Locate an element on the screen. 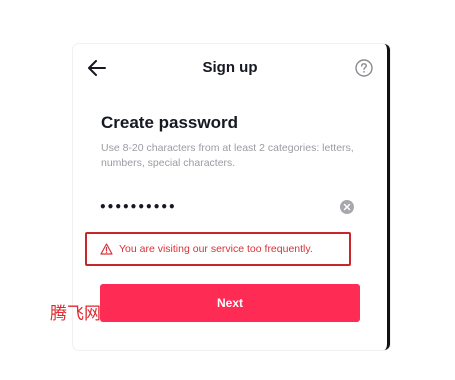 This screenshot has height=380, width=455. page-title: Sign up is located at coordinates (230, 67).